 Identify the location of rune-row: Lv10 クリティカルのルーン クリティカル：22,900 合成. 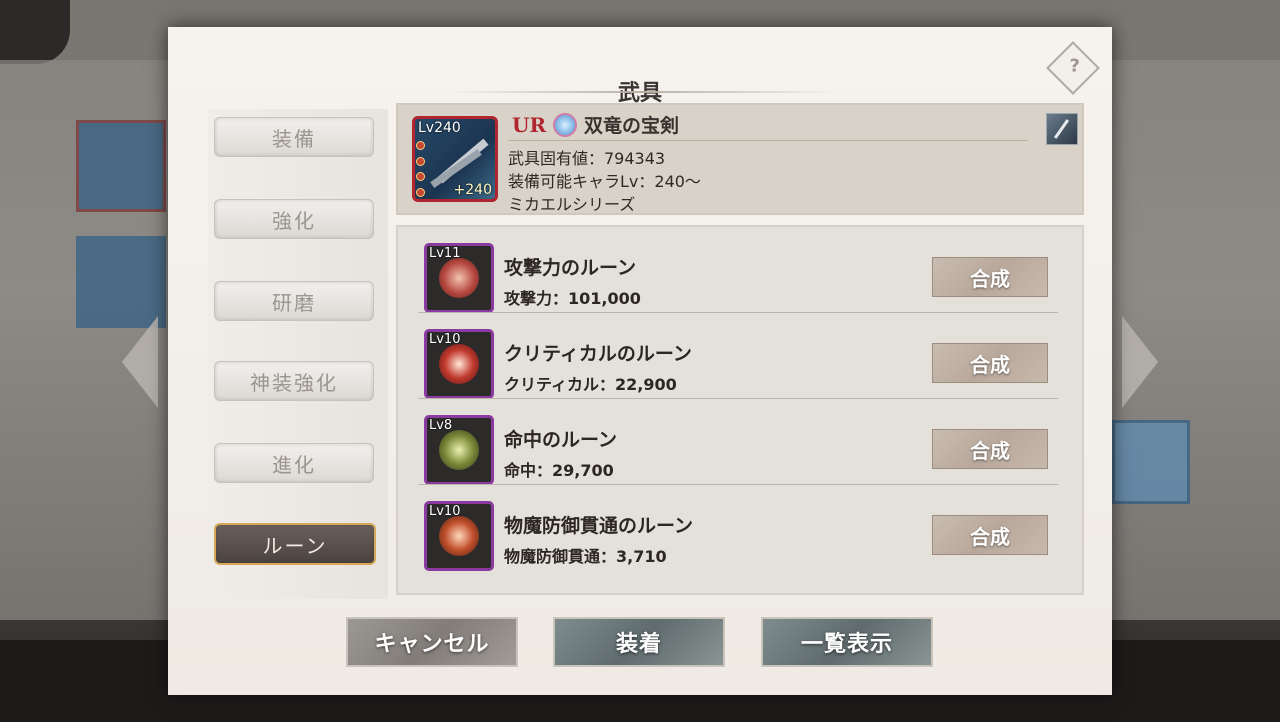
(740, 356).